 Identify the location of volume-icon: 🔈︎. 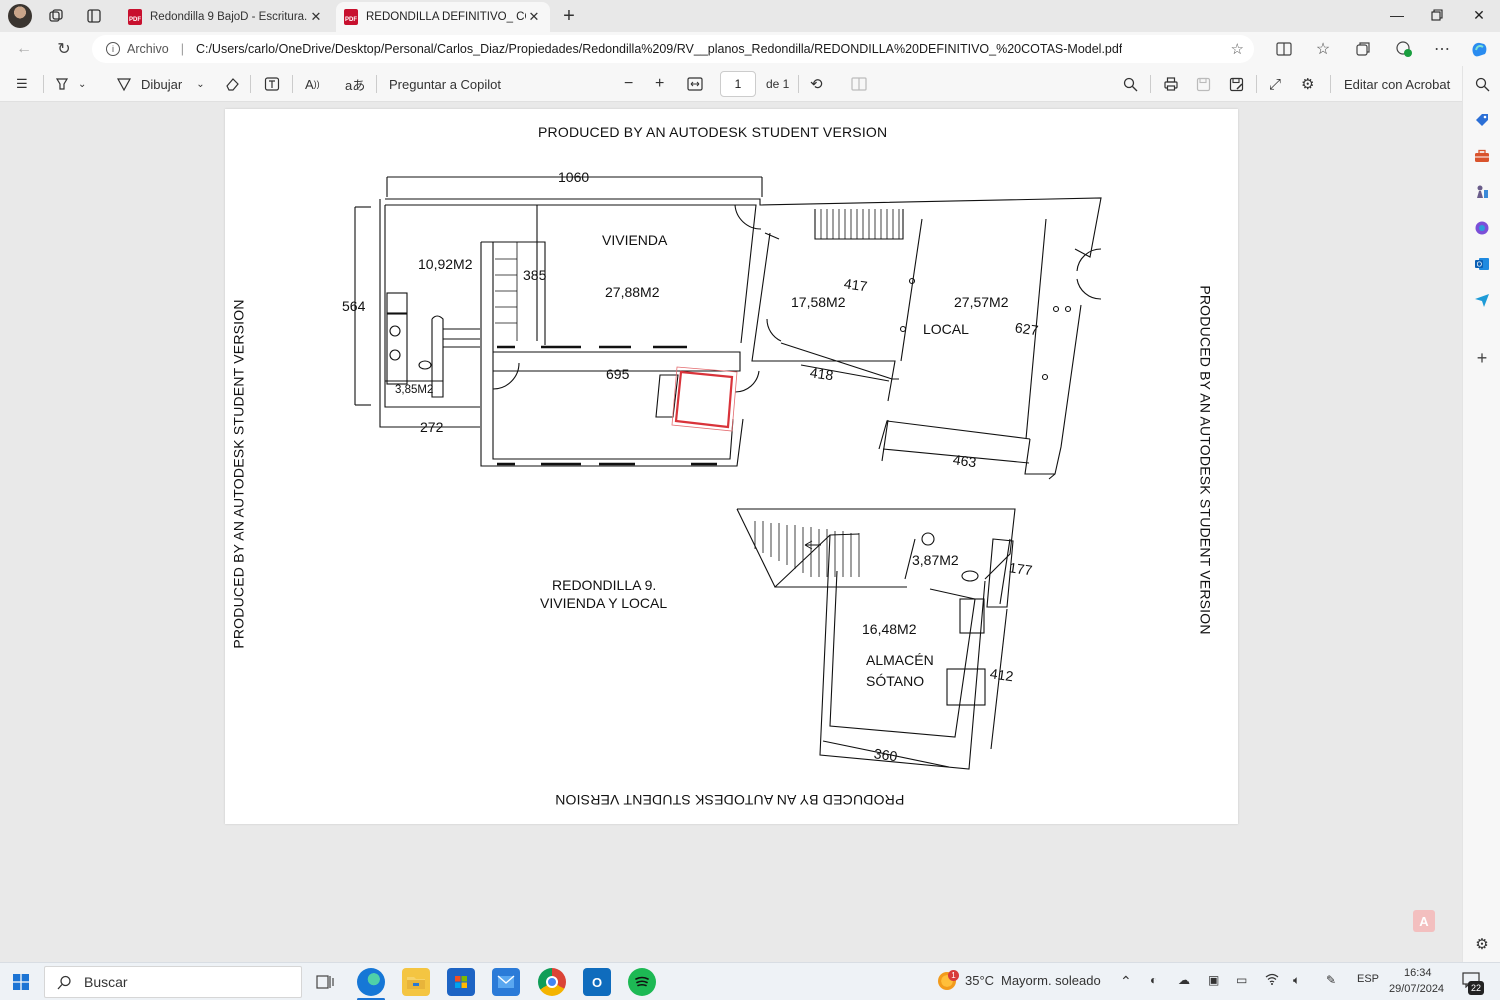
(1296, 980).